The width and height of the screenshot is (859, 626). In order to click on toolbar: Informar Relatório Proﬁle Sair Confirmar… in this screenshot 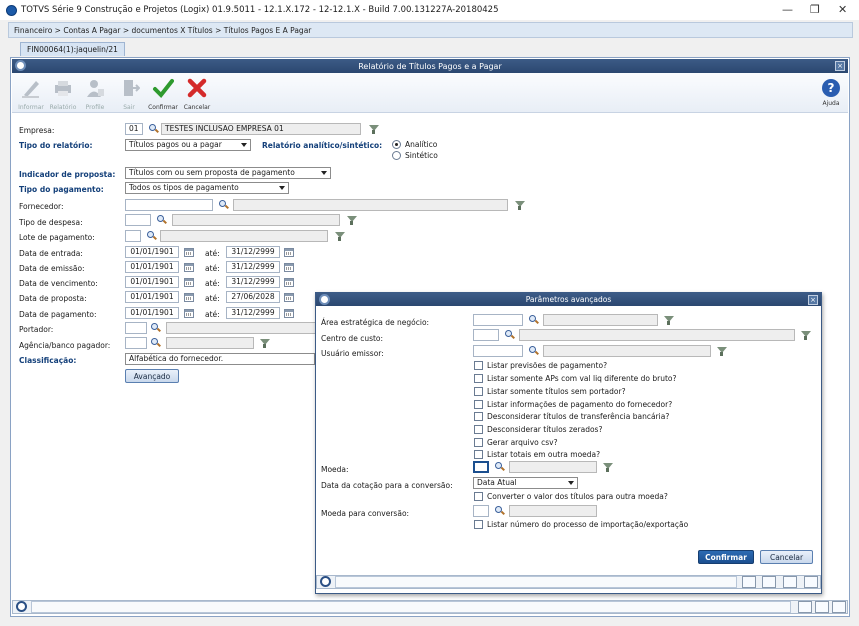, I will do `click(430, 93)`.